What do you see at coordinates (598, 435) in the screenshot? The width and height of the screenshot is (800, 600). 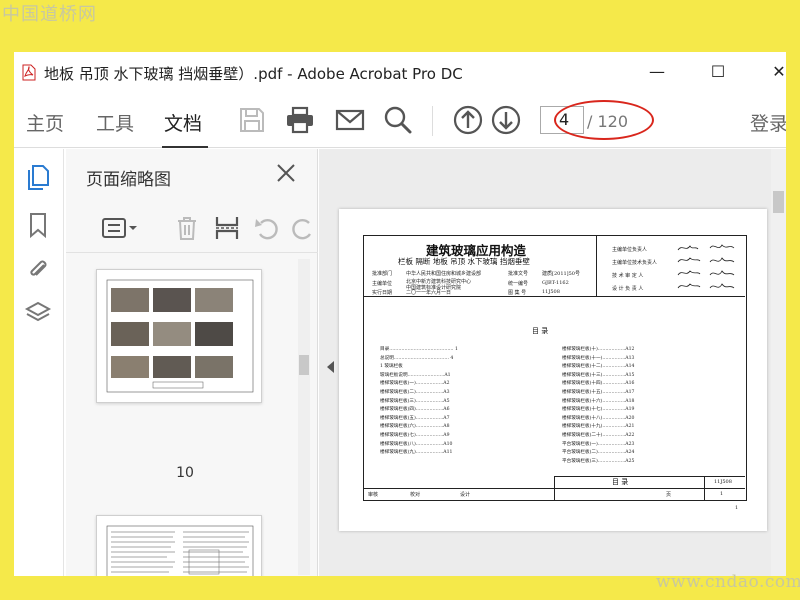 I see `toc-entry-right: 楼梯玻璃栏板(二十)……………A22` at bounding box center [598, 435].